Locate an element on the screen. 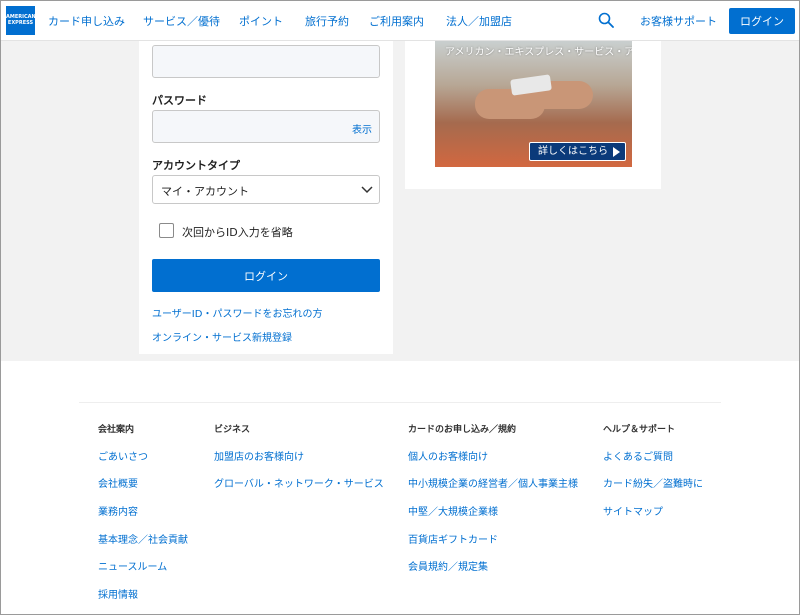 The width and height of the screenshot is (800, 615). nav-usage-guide: ご利用案内 is located at coordinates (396, 21).